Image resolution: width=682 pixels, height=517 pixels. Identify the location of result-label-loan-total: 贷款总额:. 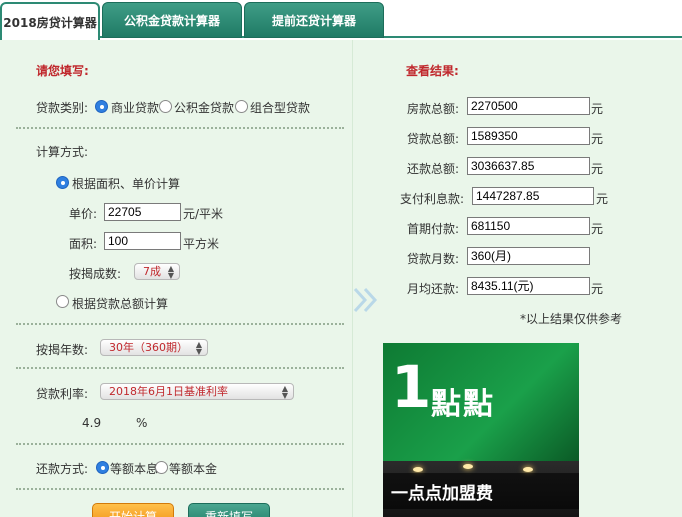
(433, 139).